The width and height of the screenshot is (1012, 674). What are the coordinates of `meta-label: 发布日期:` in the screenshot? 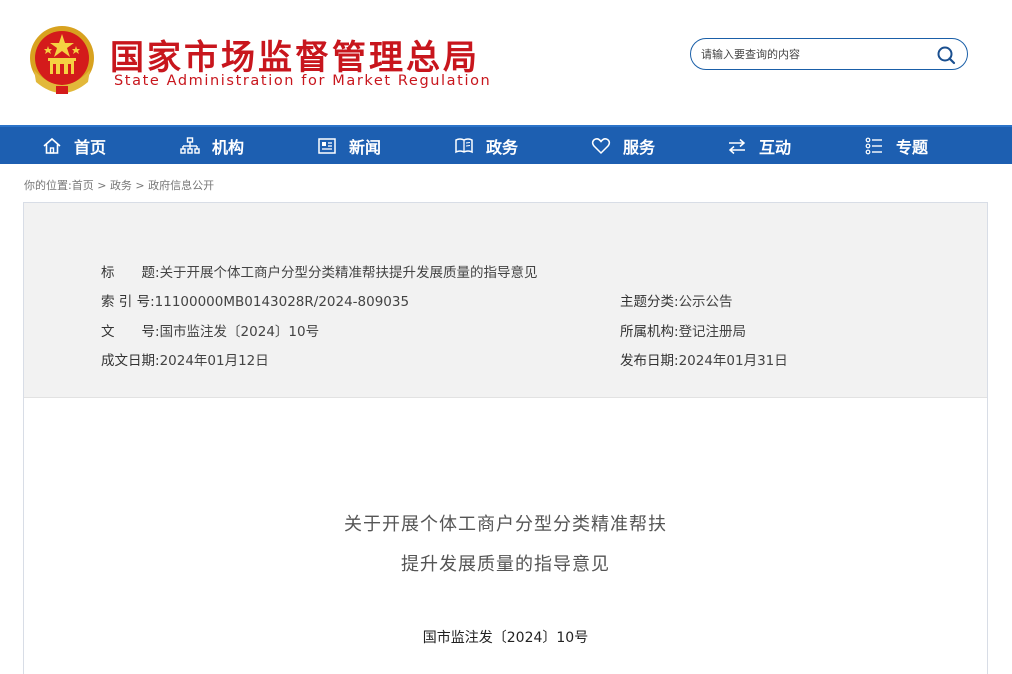 It's located at (649, 361).